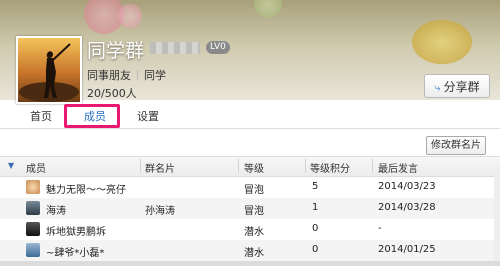 This screenshot has width=500, height=266. What do you see at coordinates (407, 207) in the screenshot?
I see `member-last-speak: 2014/03/28` at bounding box center [407, 207].